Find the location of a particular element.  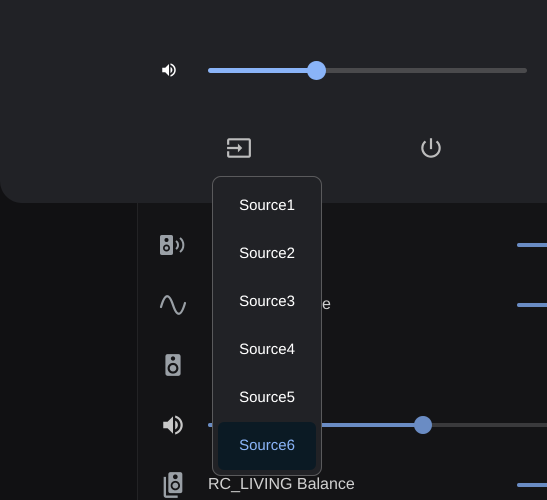

menu-item: Source2 is located at coordinates (267, 254).